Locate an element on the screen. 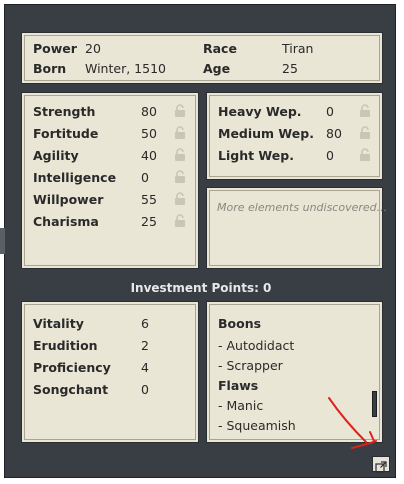  flaw-item: - Squeamish is located at coordinates (257, 425).